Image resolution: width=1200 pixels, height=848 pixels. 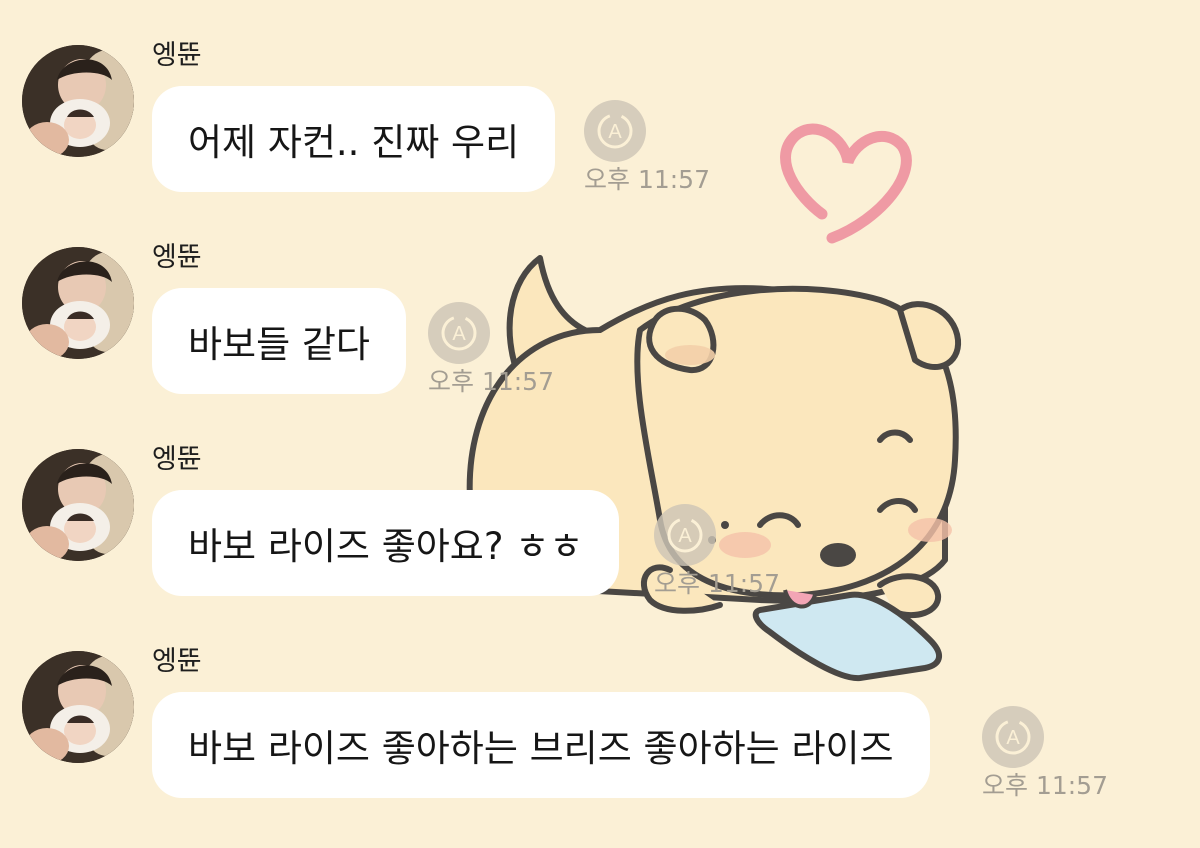 I want to click on message-bubble: 바보 라이즈 좋아요? ㅎㅎ, so click(x=386, y=543).